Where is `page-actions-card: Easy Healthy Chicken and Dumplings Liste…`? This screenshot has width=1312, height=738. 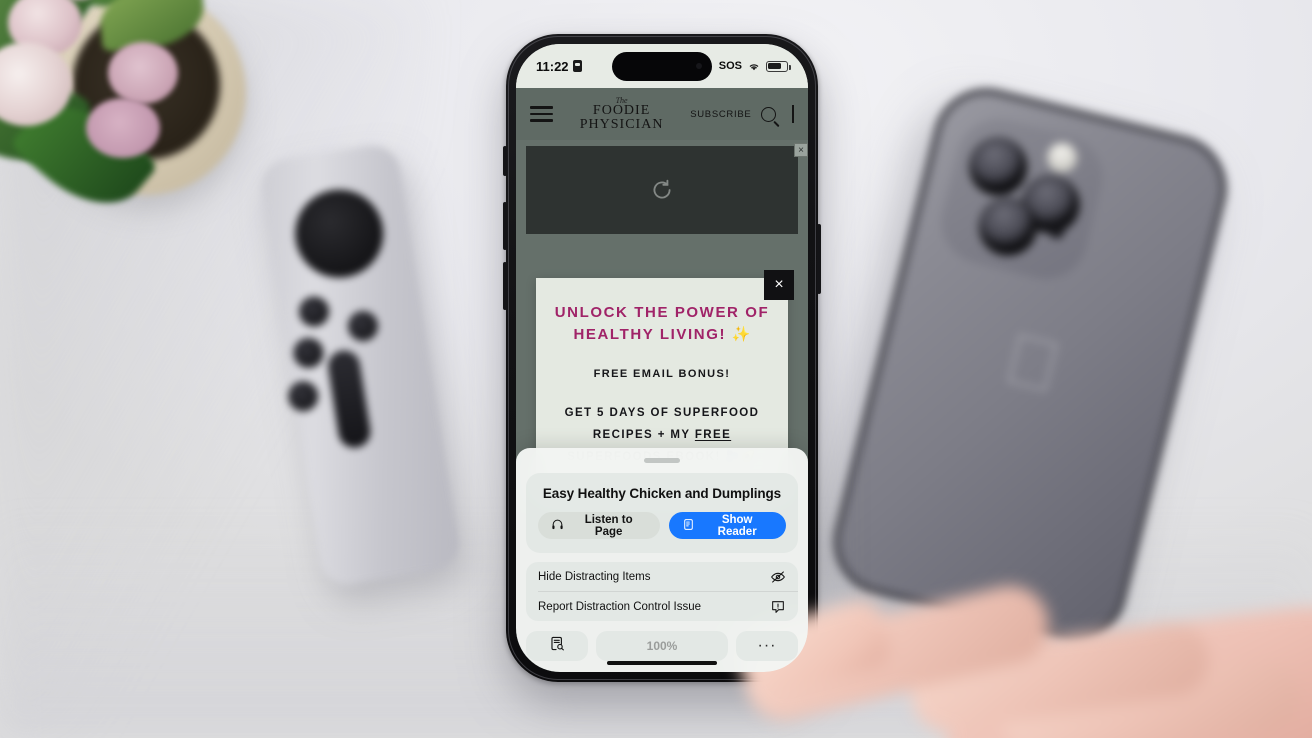
page-actions-card: Easy Healthy Chicken and Dumplings Liste… is located at coordinates (662, 513).